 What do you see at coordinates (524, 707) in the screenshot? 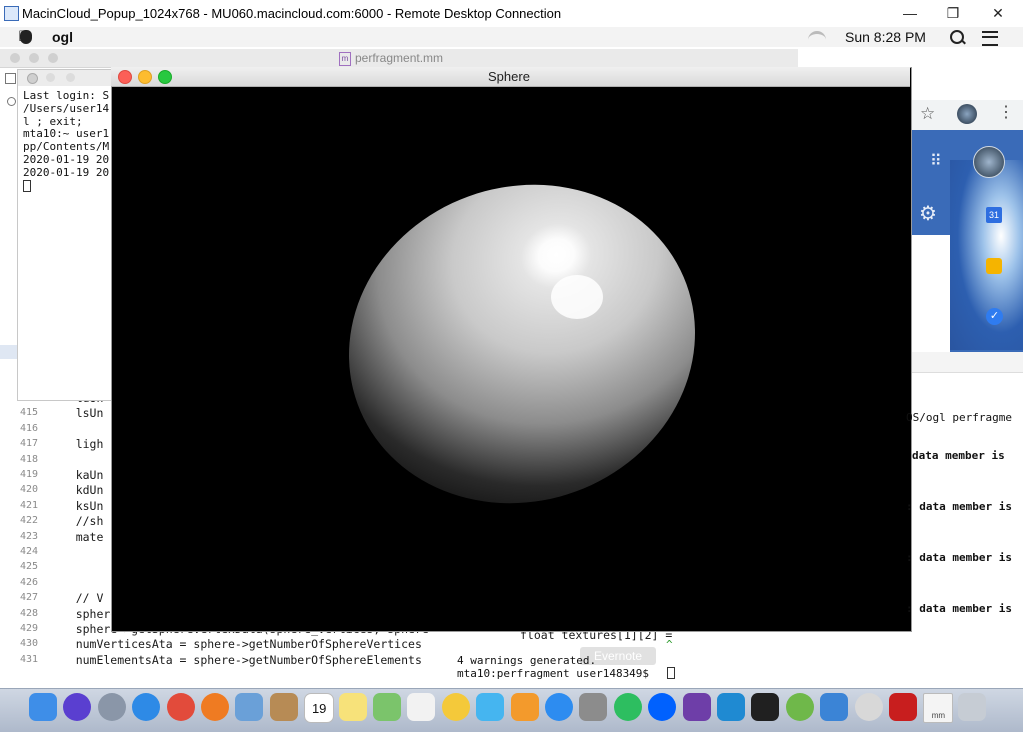
I see `books-icon` at bounding box center [524, 707].